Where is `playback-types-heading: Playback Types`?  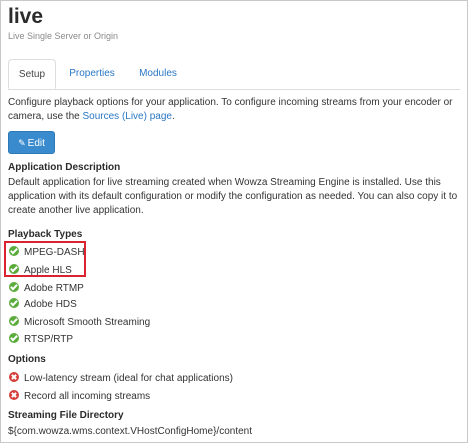
playback-types-heading: Playback Types is located at coordinates (45, 234).